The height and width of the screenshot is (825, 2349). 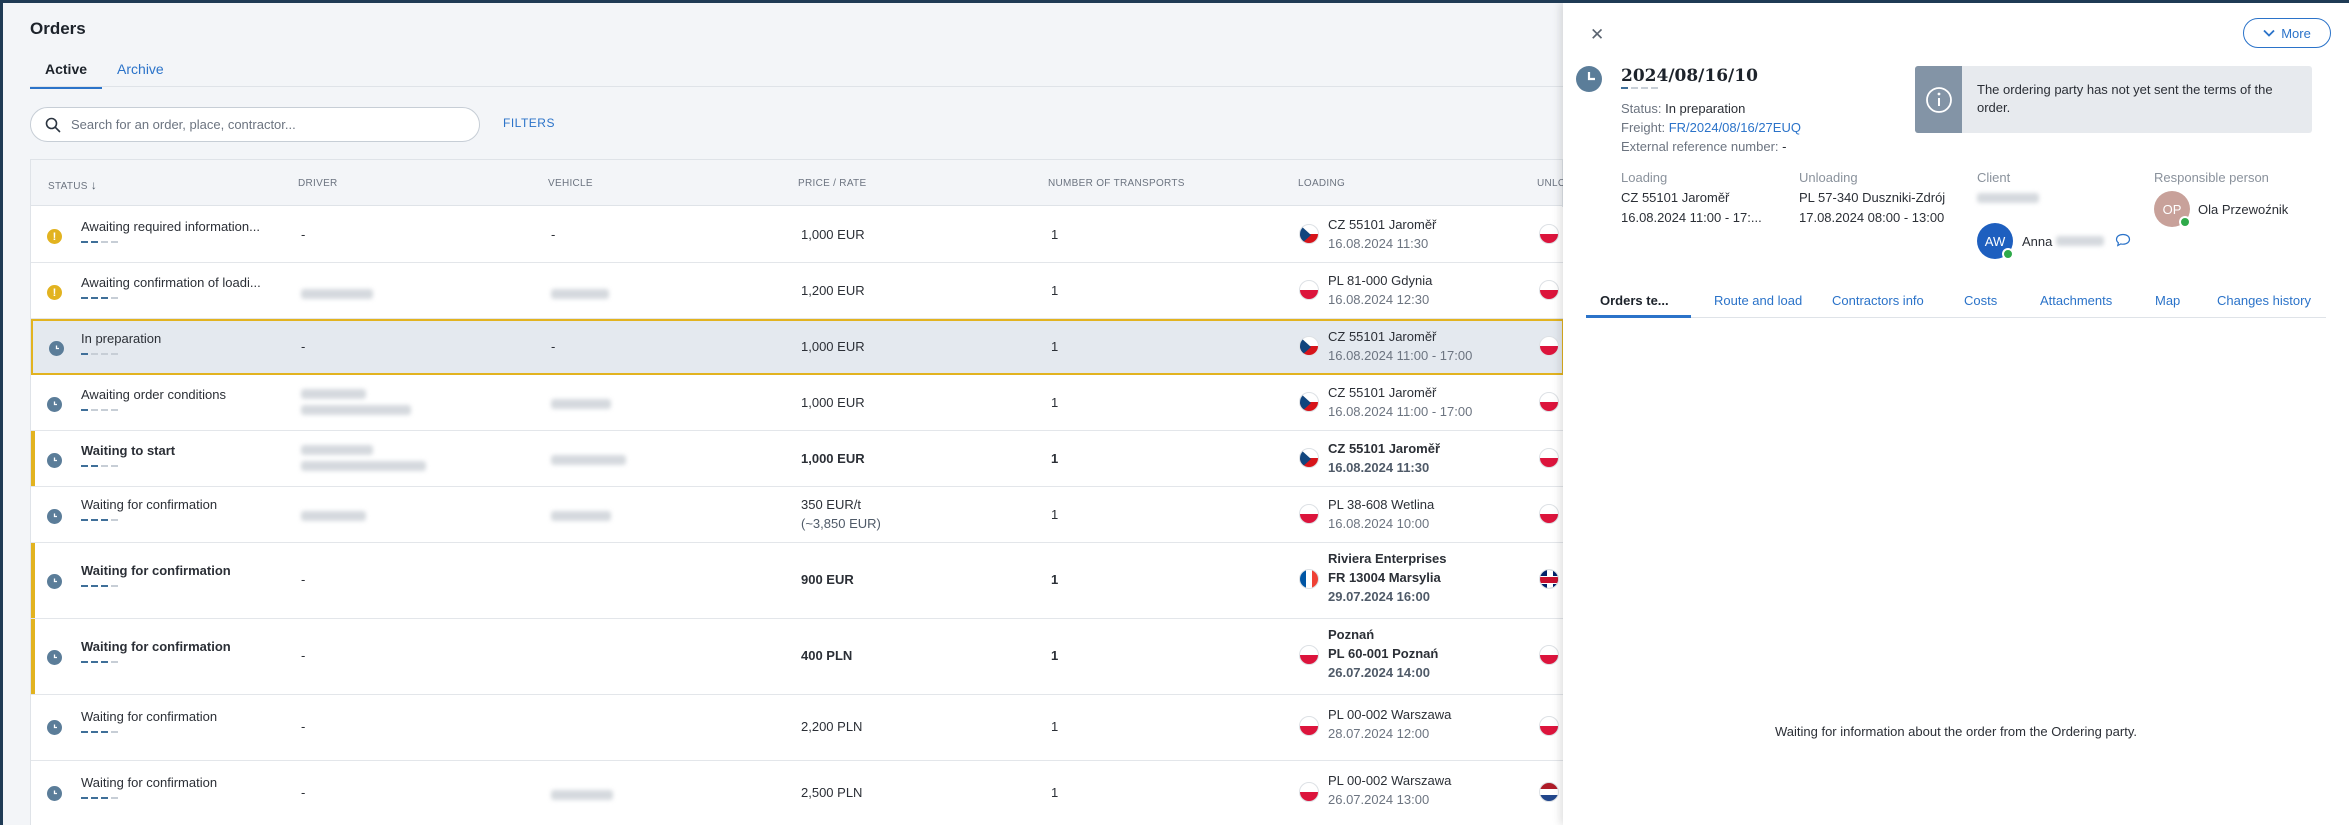 I want to click on search-input, so click(x=261, y=124).